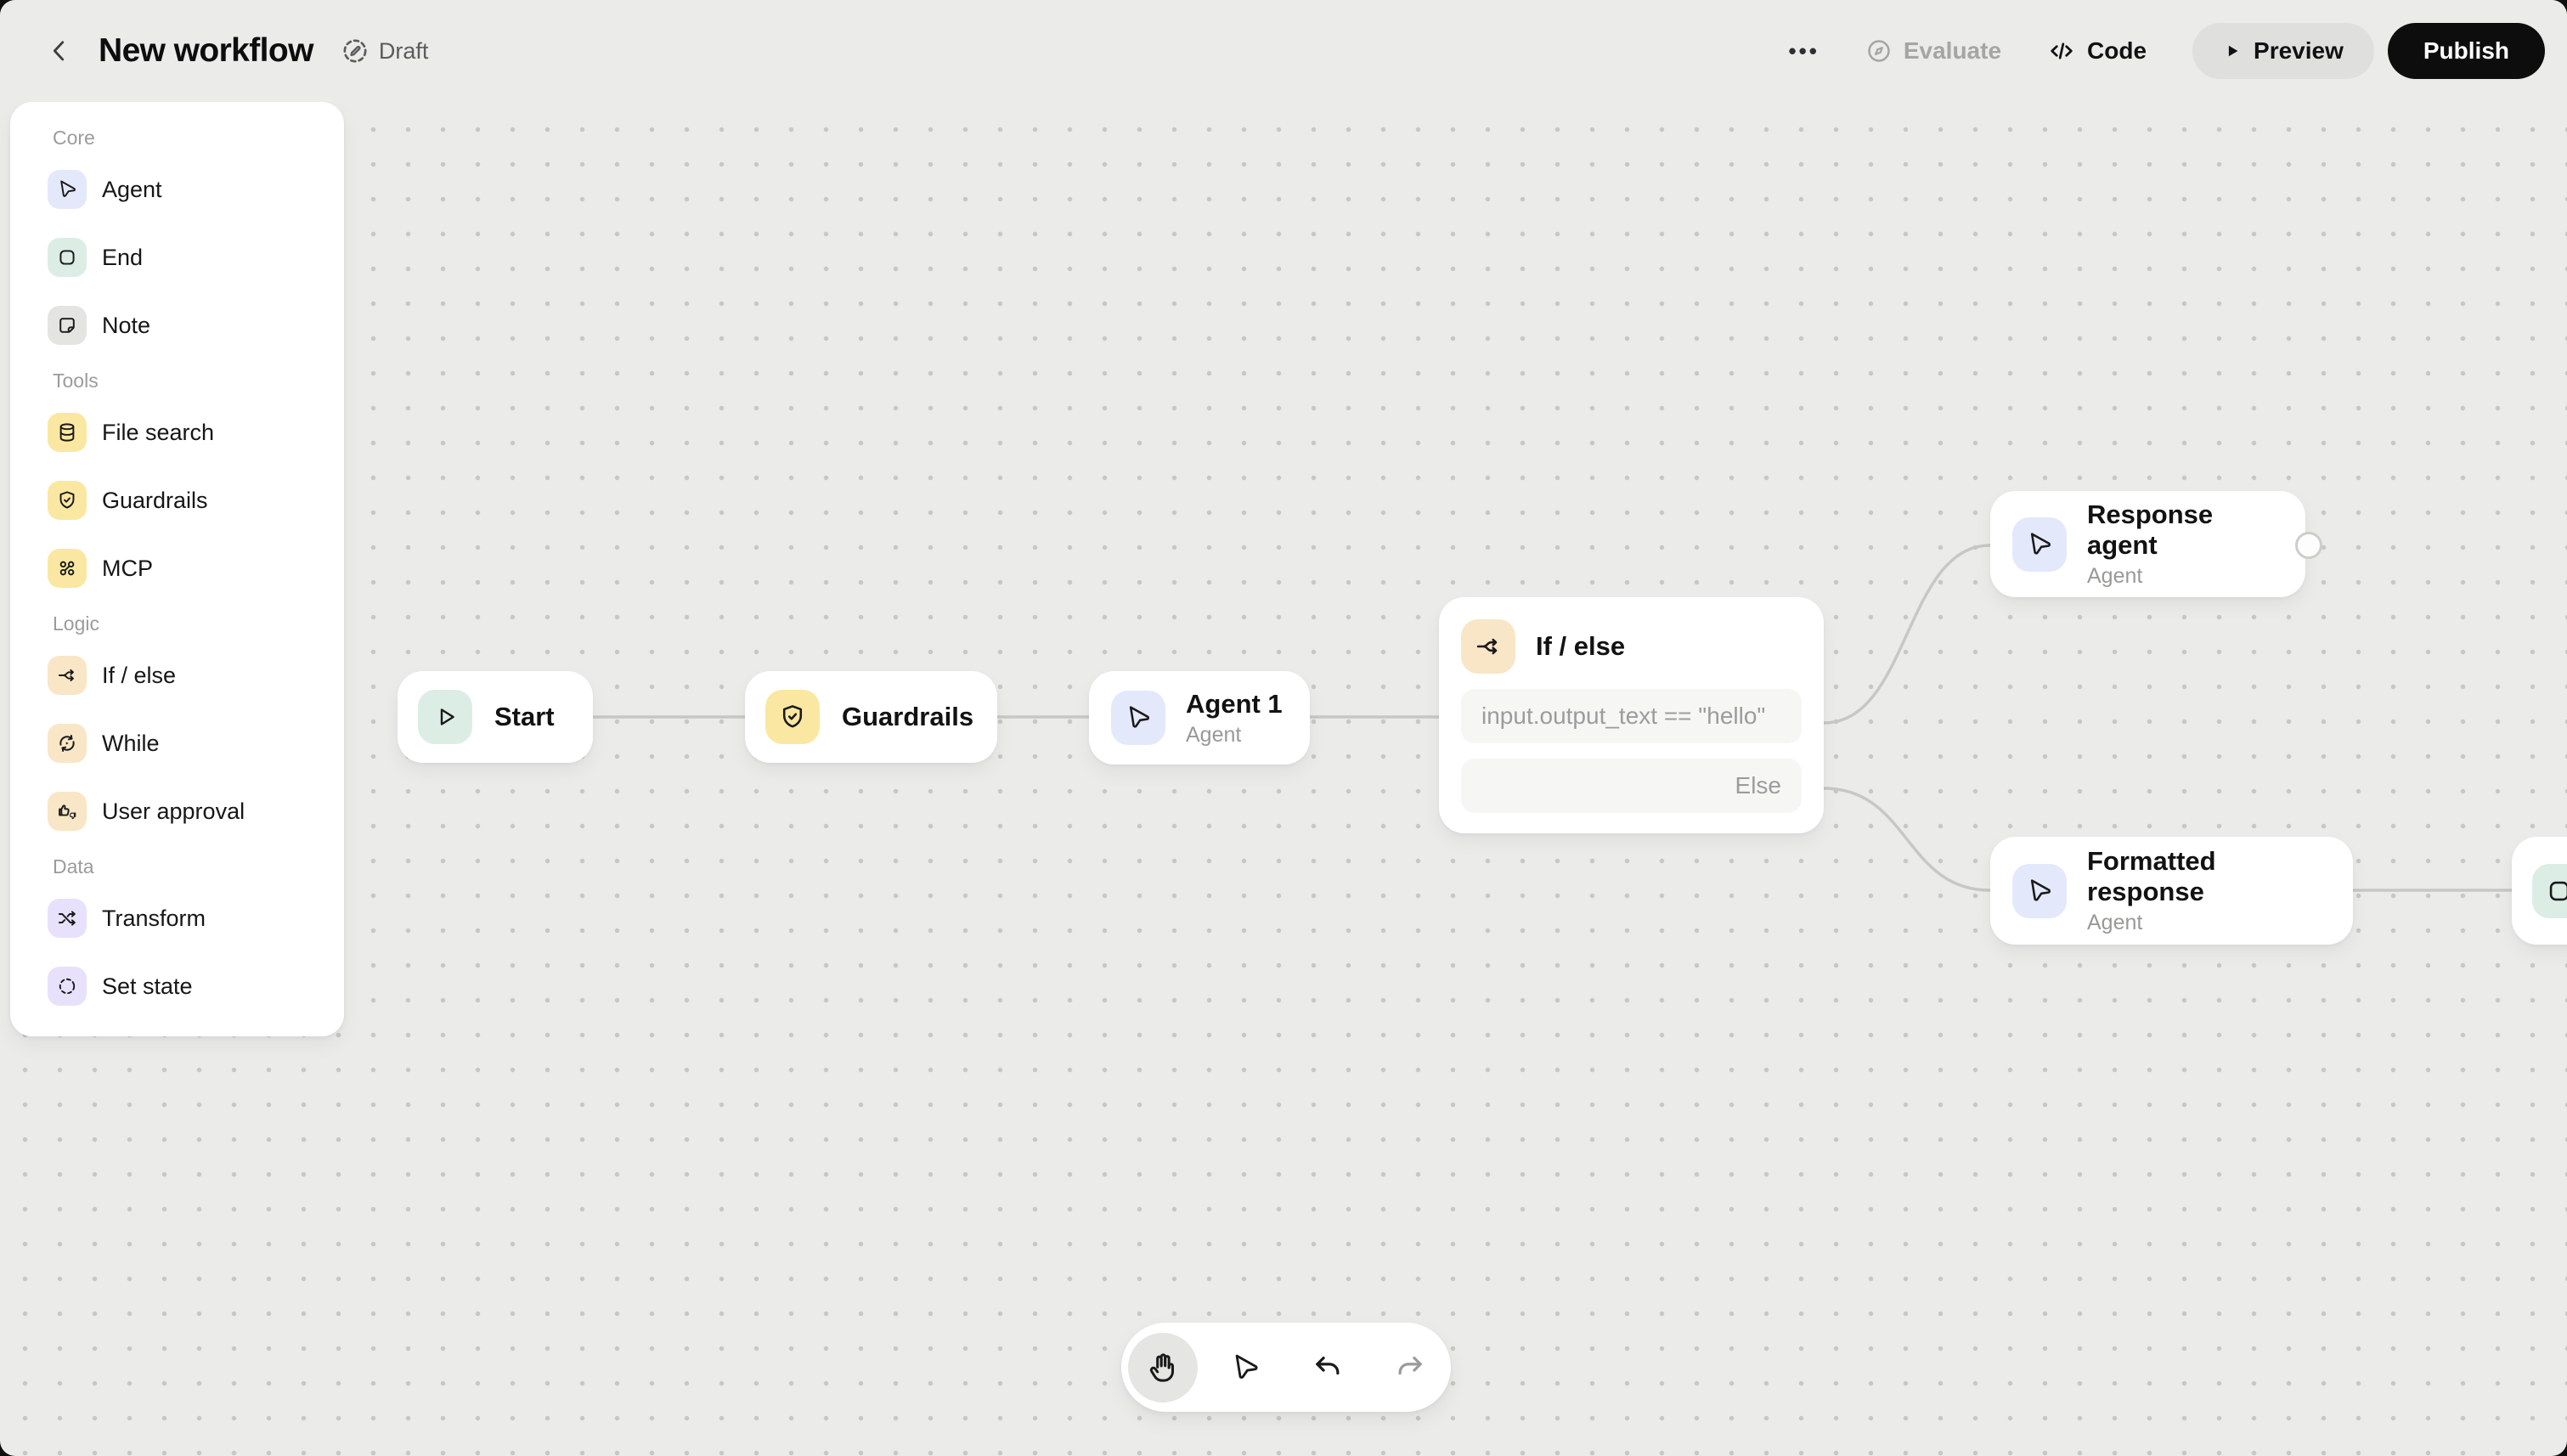 Image resolution: width=2567 pixels, height=1456 pixels. I want to click on palette-item-transform: Transform, so click(196, 919).